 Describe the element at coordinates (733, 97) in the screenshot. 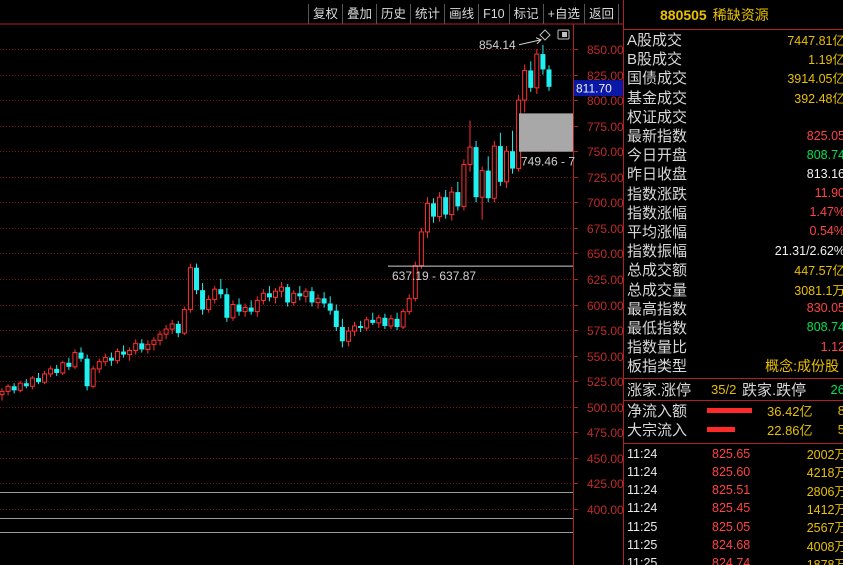

I see `stat-row: 基金成交 392.48亿` at that location.